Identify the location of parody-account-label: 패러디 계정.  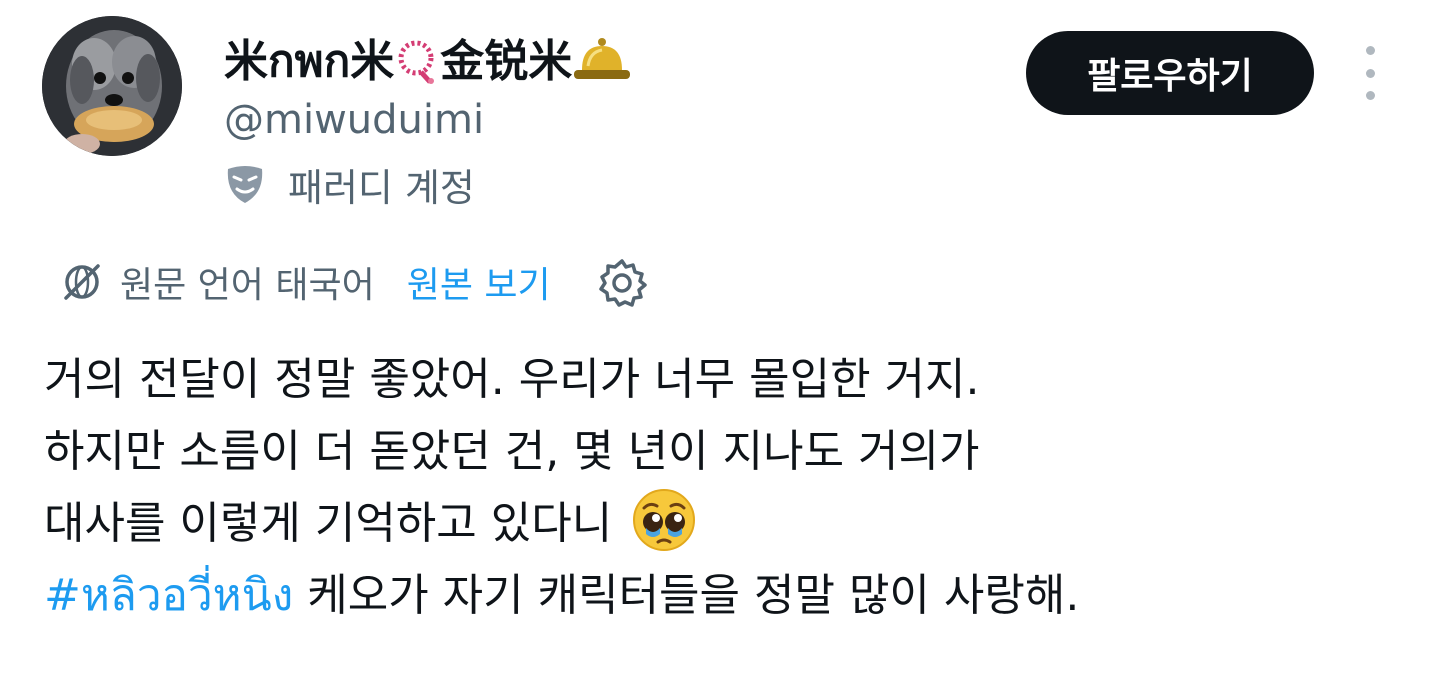
(381, 187).